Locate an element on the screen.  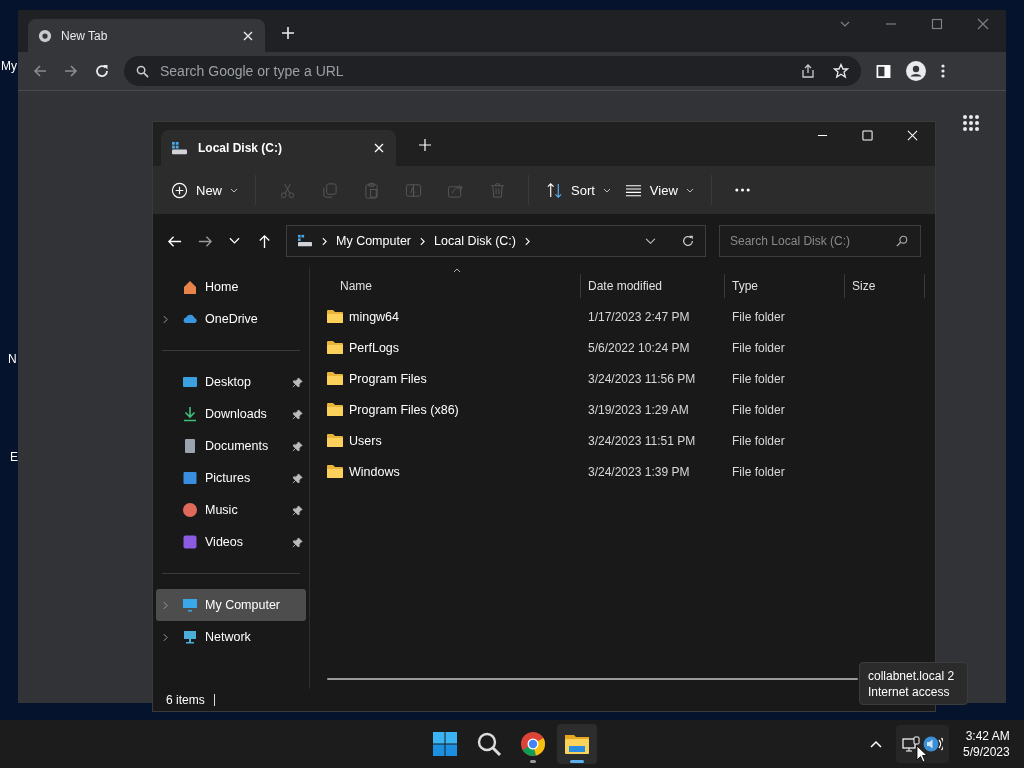
table-cell-text: 3/24/2023 11:51 PM is located at coordinates (642, 440).